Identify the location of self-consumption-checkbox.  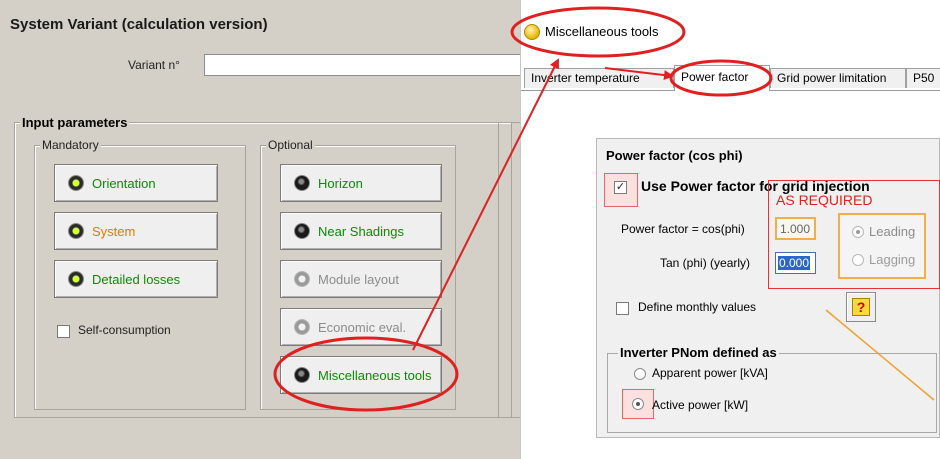
(63, 331).